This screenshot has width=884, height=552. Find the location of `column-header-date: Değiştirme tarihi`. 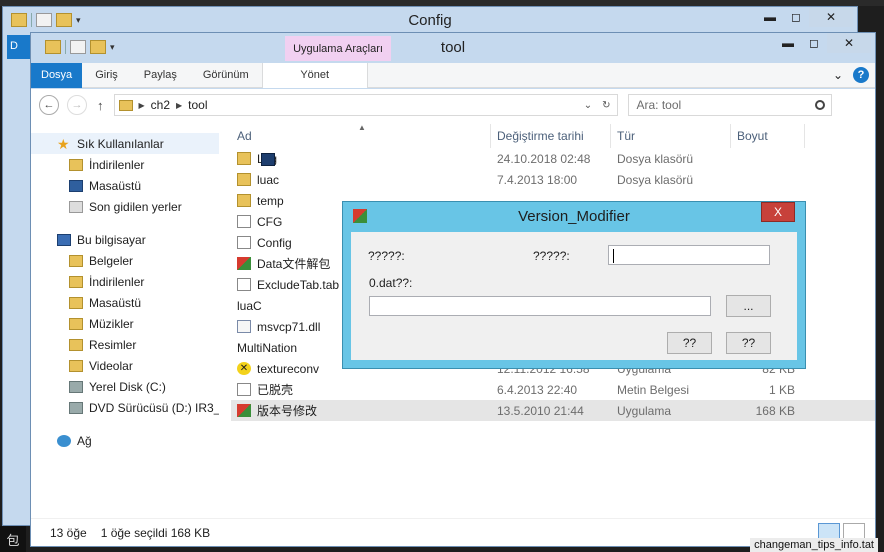

column-header-date: Değiştirme tarihi is located at coordinates (551, 136).